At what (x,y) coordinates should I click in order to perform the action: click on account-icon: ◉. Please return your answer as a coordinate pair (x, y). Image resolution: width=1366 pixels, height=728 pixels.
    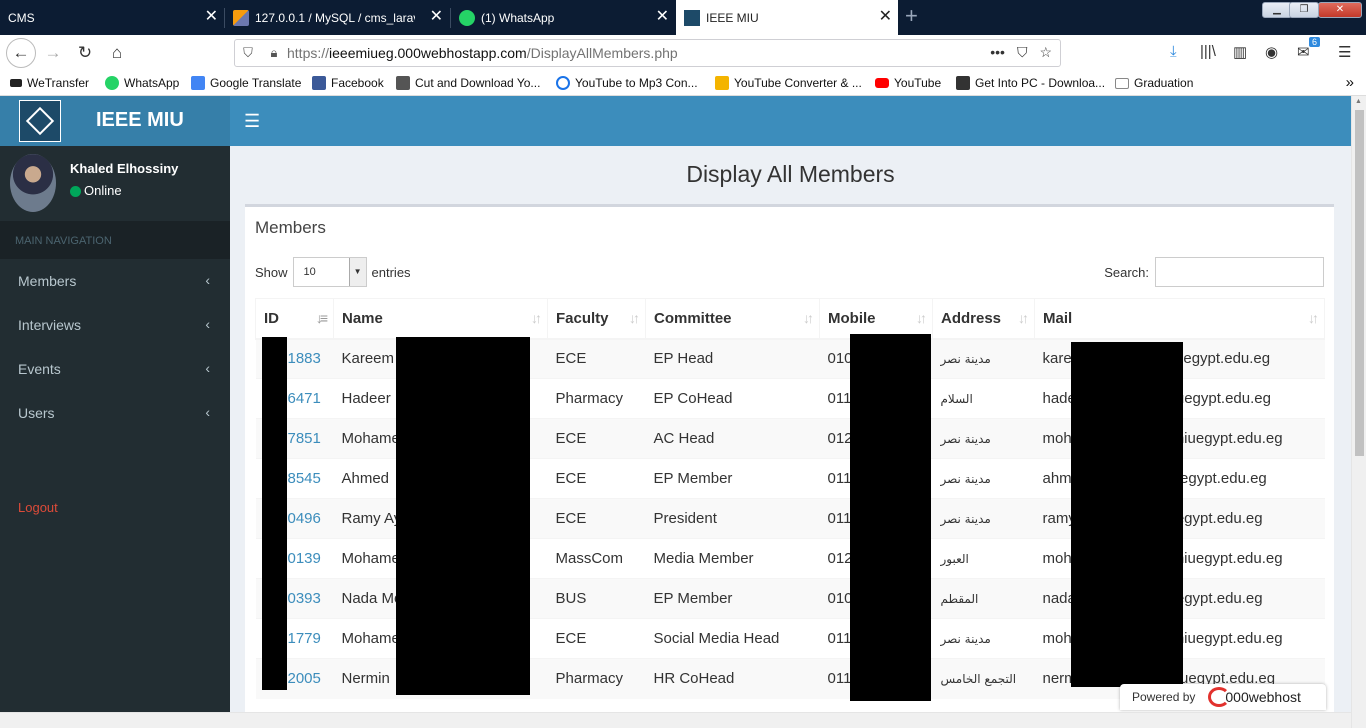
    Looking at the image, I should click on (1271, 52).